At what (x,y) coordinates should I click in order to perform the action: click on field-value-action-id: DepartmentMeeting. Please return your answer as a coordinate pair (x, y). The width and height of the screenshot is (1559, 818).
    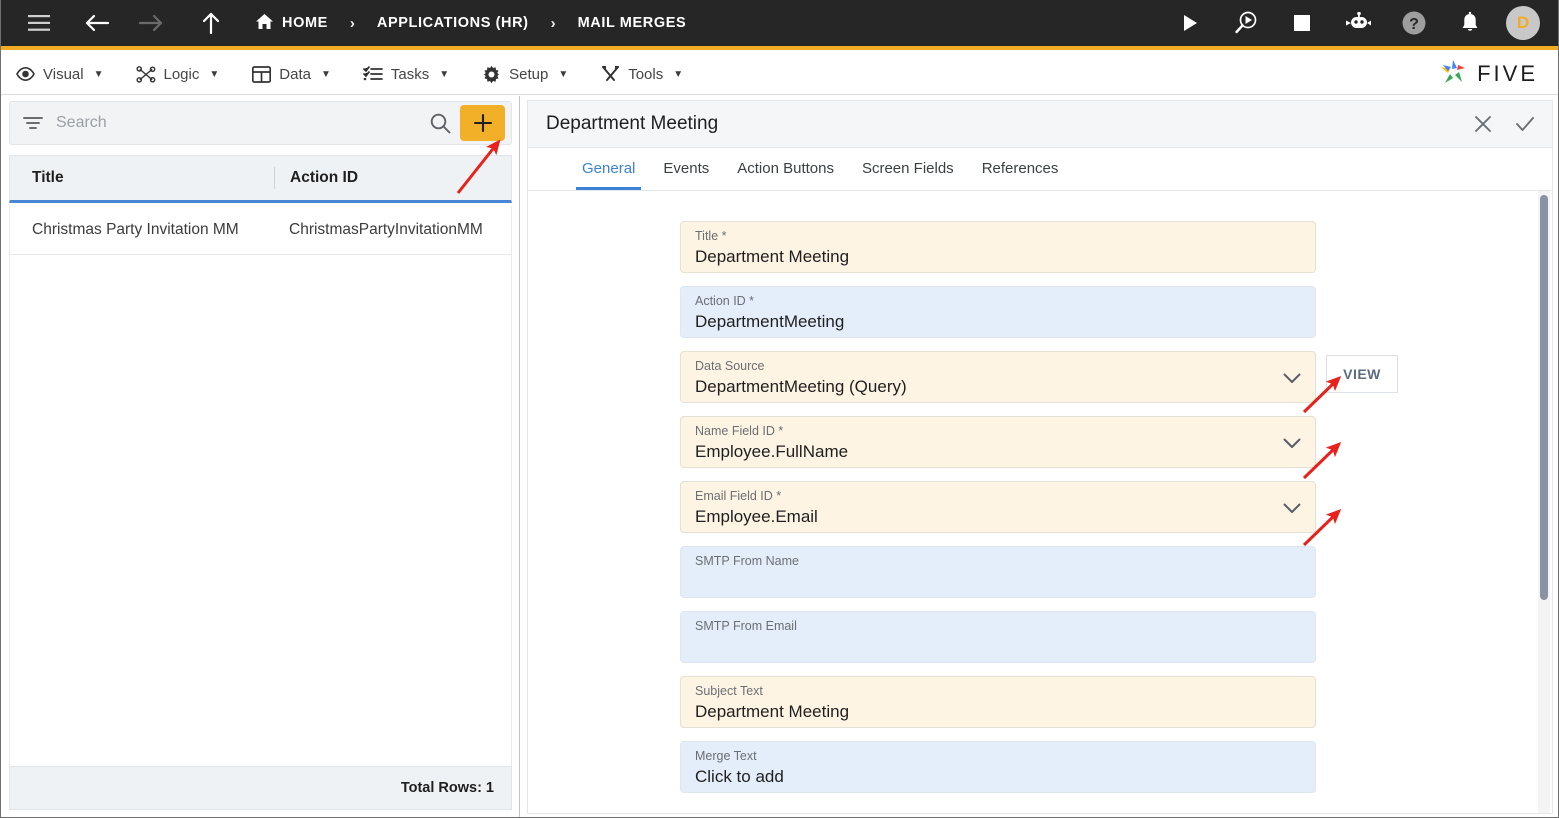
    Looking at the image, I should click on (770, 321).